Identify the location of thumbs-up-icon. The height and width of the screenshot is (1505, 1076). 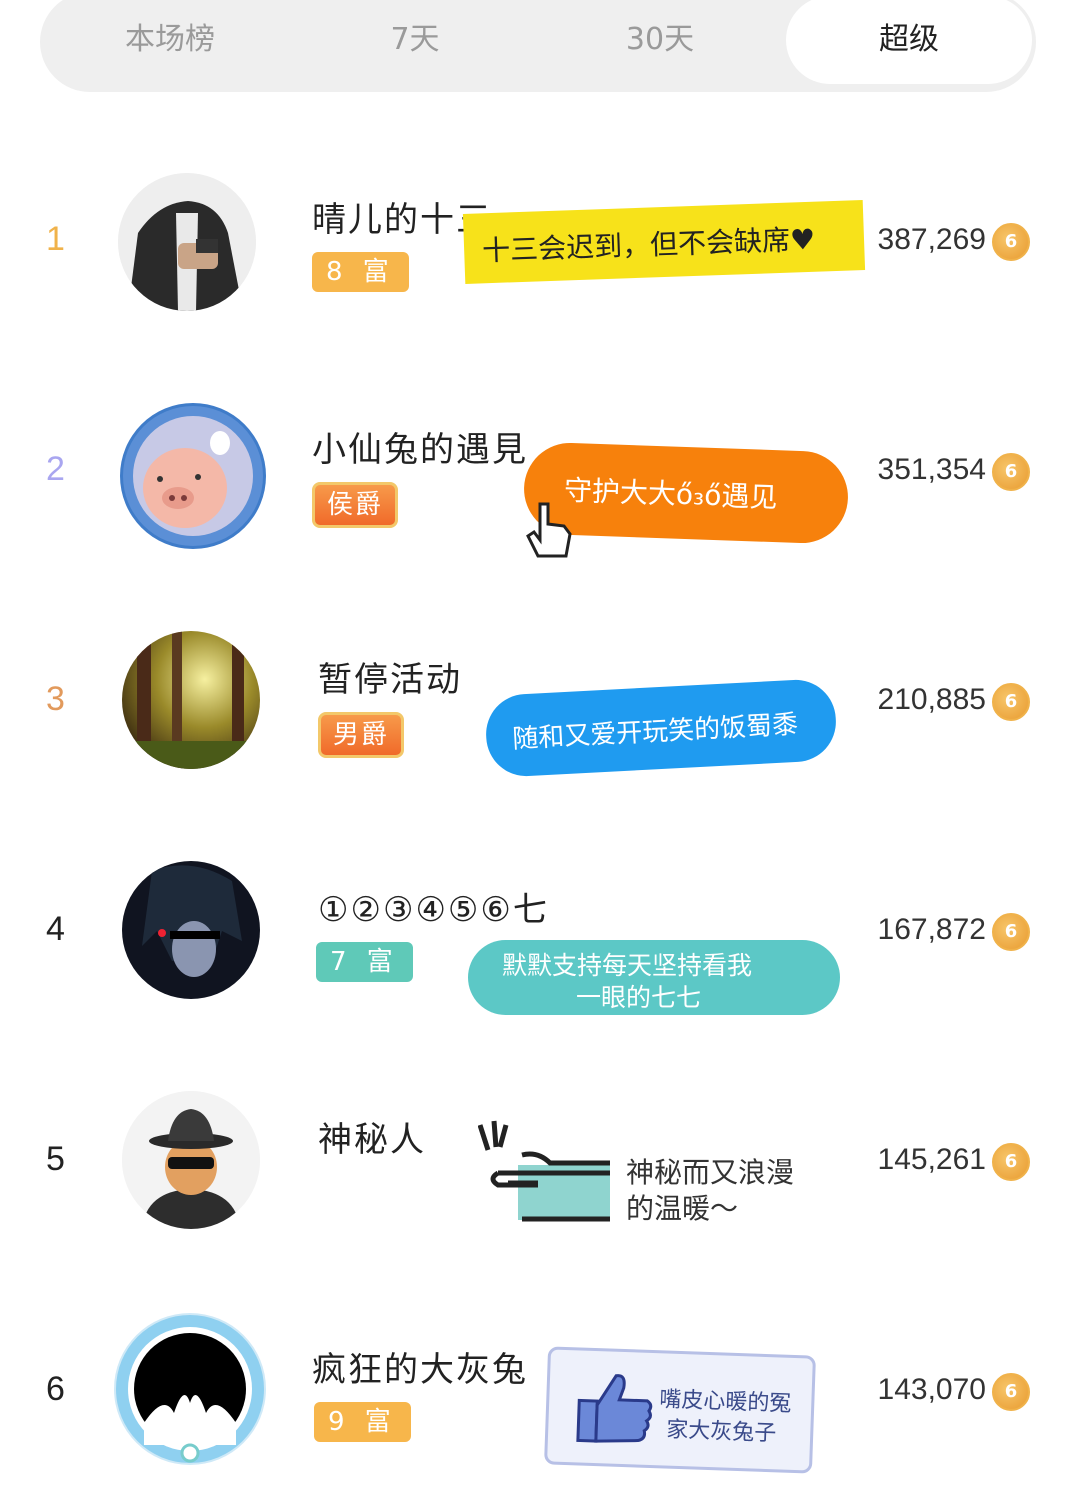
(614, 1408).